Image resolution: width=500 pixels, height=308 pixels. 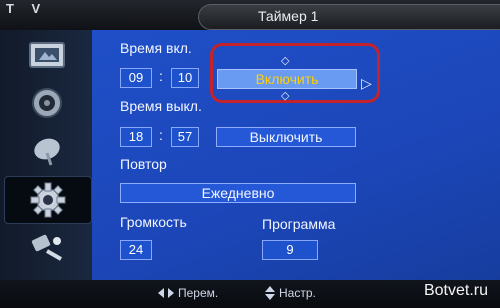 I want to click on channel-icon, so click(x=47, y=152).